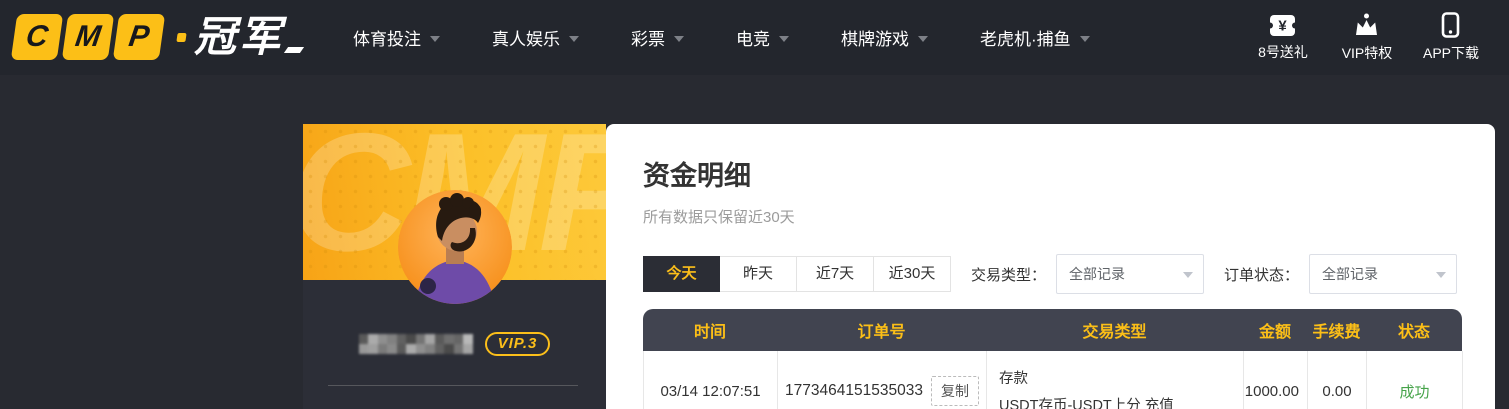 This screenshot has width=1509, height=409. Describe the element at coordinates (415, 344) in the screenshot. I see `username-blurred` at that location.